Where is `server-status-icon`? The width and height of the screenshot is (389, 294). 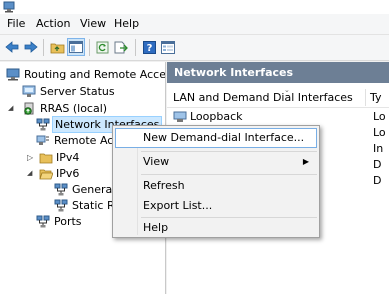 server-status-icon is located at coordinates (29, 91).